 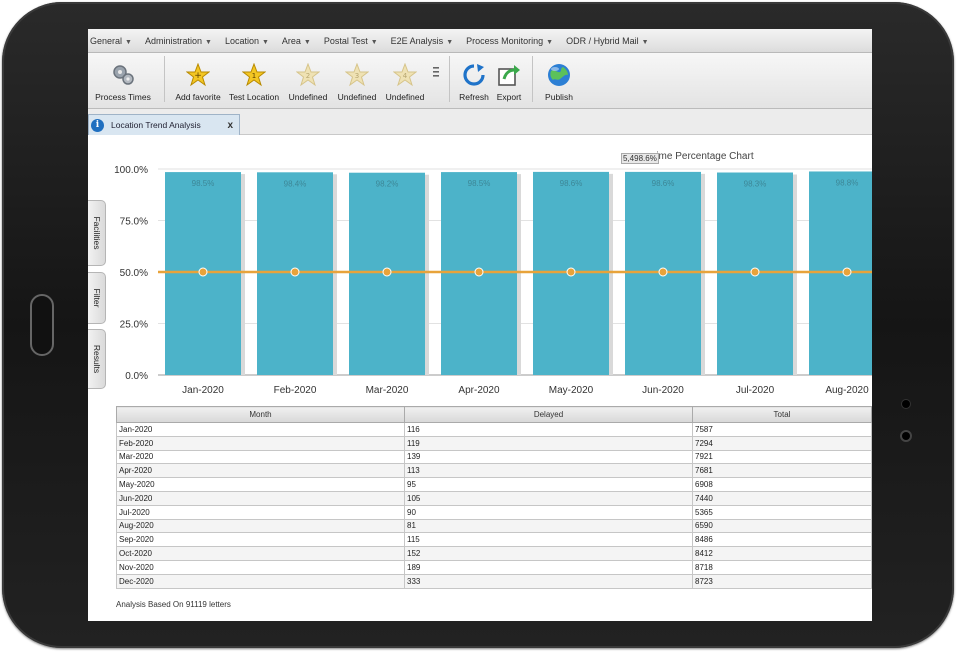 I want to click on bar-data-label: 98.2%, so click(x=387, y=184).